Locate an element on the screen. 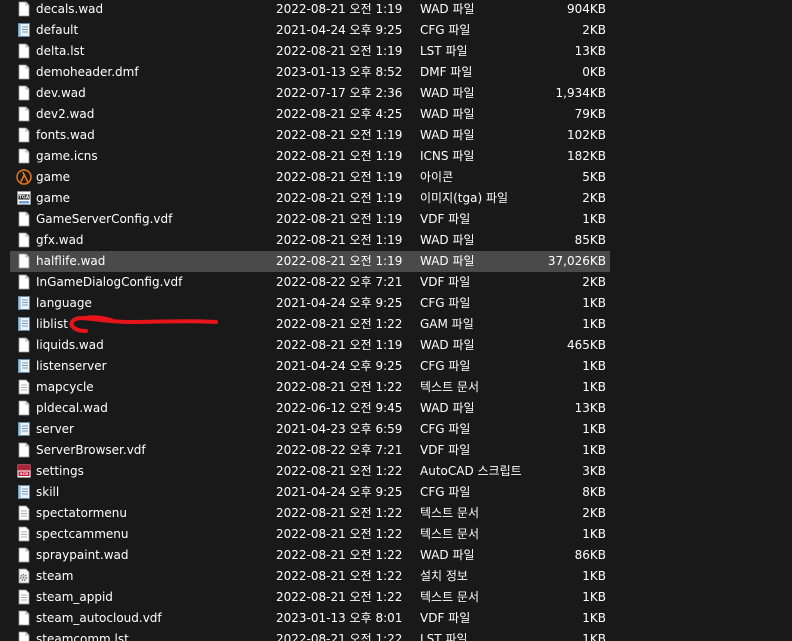 The image size is (792, 641). file-row: decals.wad 2022-08-21 오전 1:19 WAD 파일 904KB is located at coordinates (310, 10).